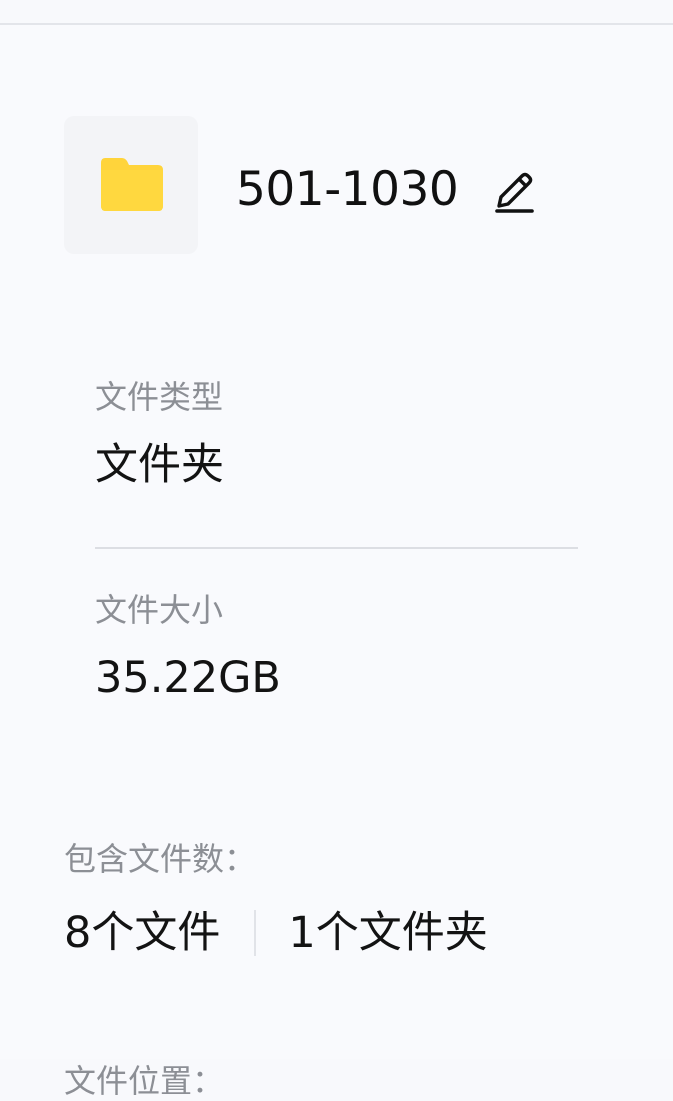  I want to click on file-type-label: 文件类型, so click(159, 397).